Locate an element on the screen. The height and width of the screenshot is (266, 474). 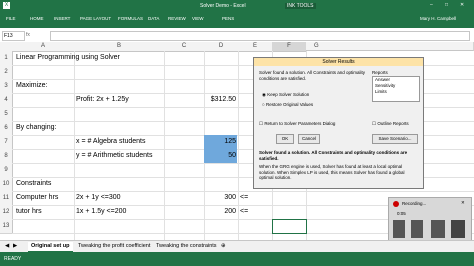
reports-label: Reports is located at coordinates (380, 72).